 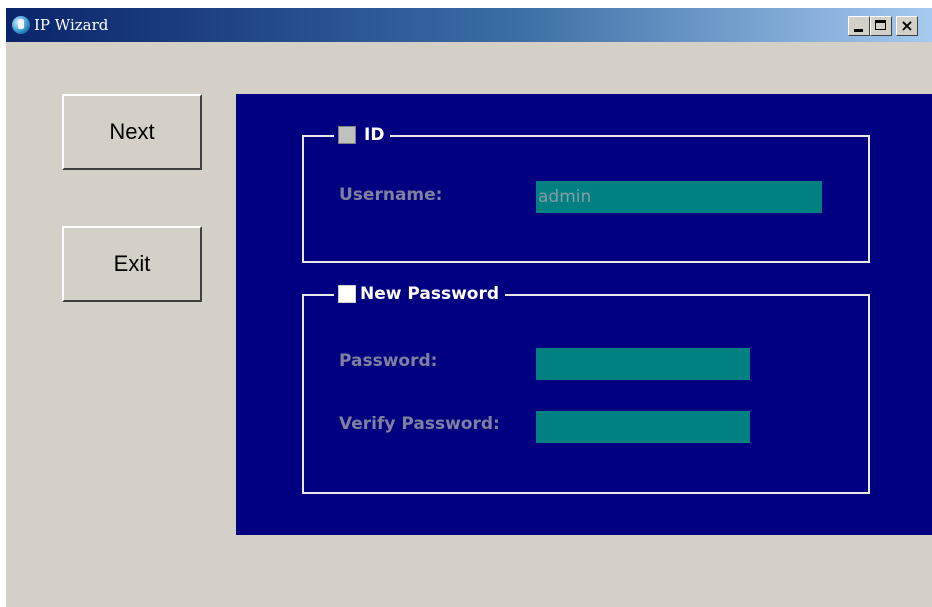 I want to click on password-label: Password:, so click(x=388, y=361).